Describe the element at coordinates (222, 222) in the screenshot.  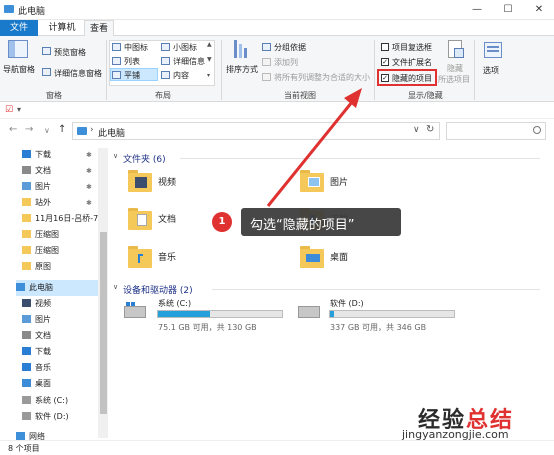
I see `annotation-step-number: 1` at that location.